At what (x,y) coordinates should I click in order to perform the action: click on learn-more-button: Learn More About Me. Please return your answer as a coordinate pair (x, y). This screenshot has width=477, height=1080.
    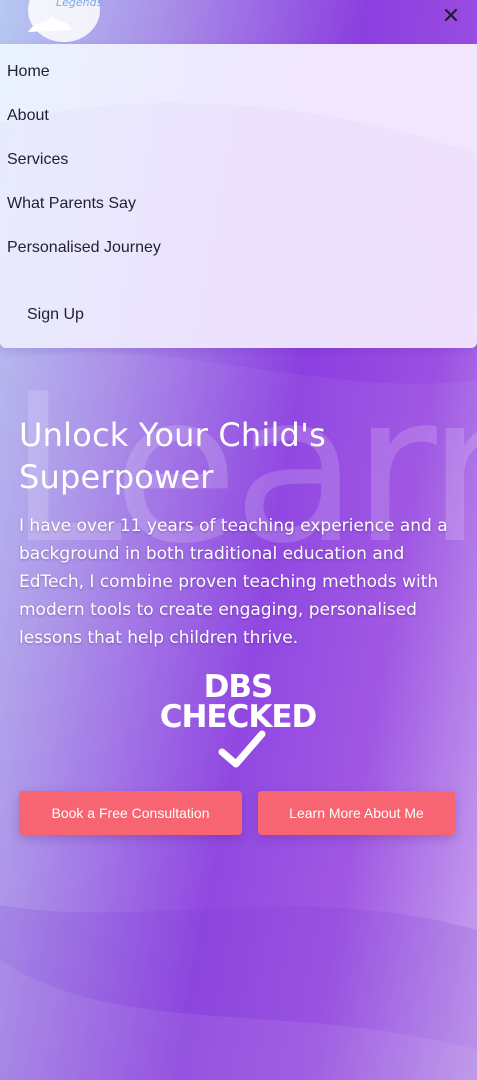
    Looking at the image, I should click on (356, 813).